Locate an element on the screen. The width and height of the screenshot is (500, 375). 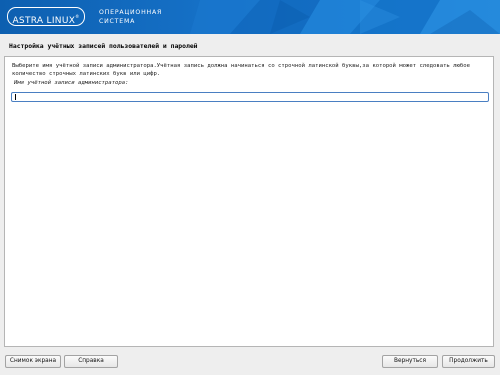
tagline: ОПЕРАЦИОННАЯ СИСТЕМА is located at coordinates (144, 17).